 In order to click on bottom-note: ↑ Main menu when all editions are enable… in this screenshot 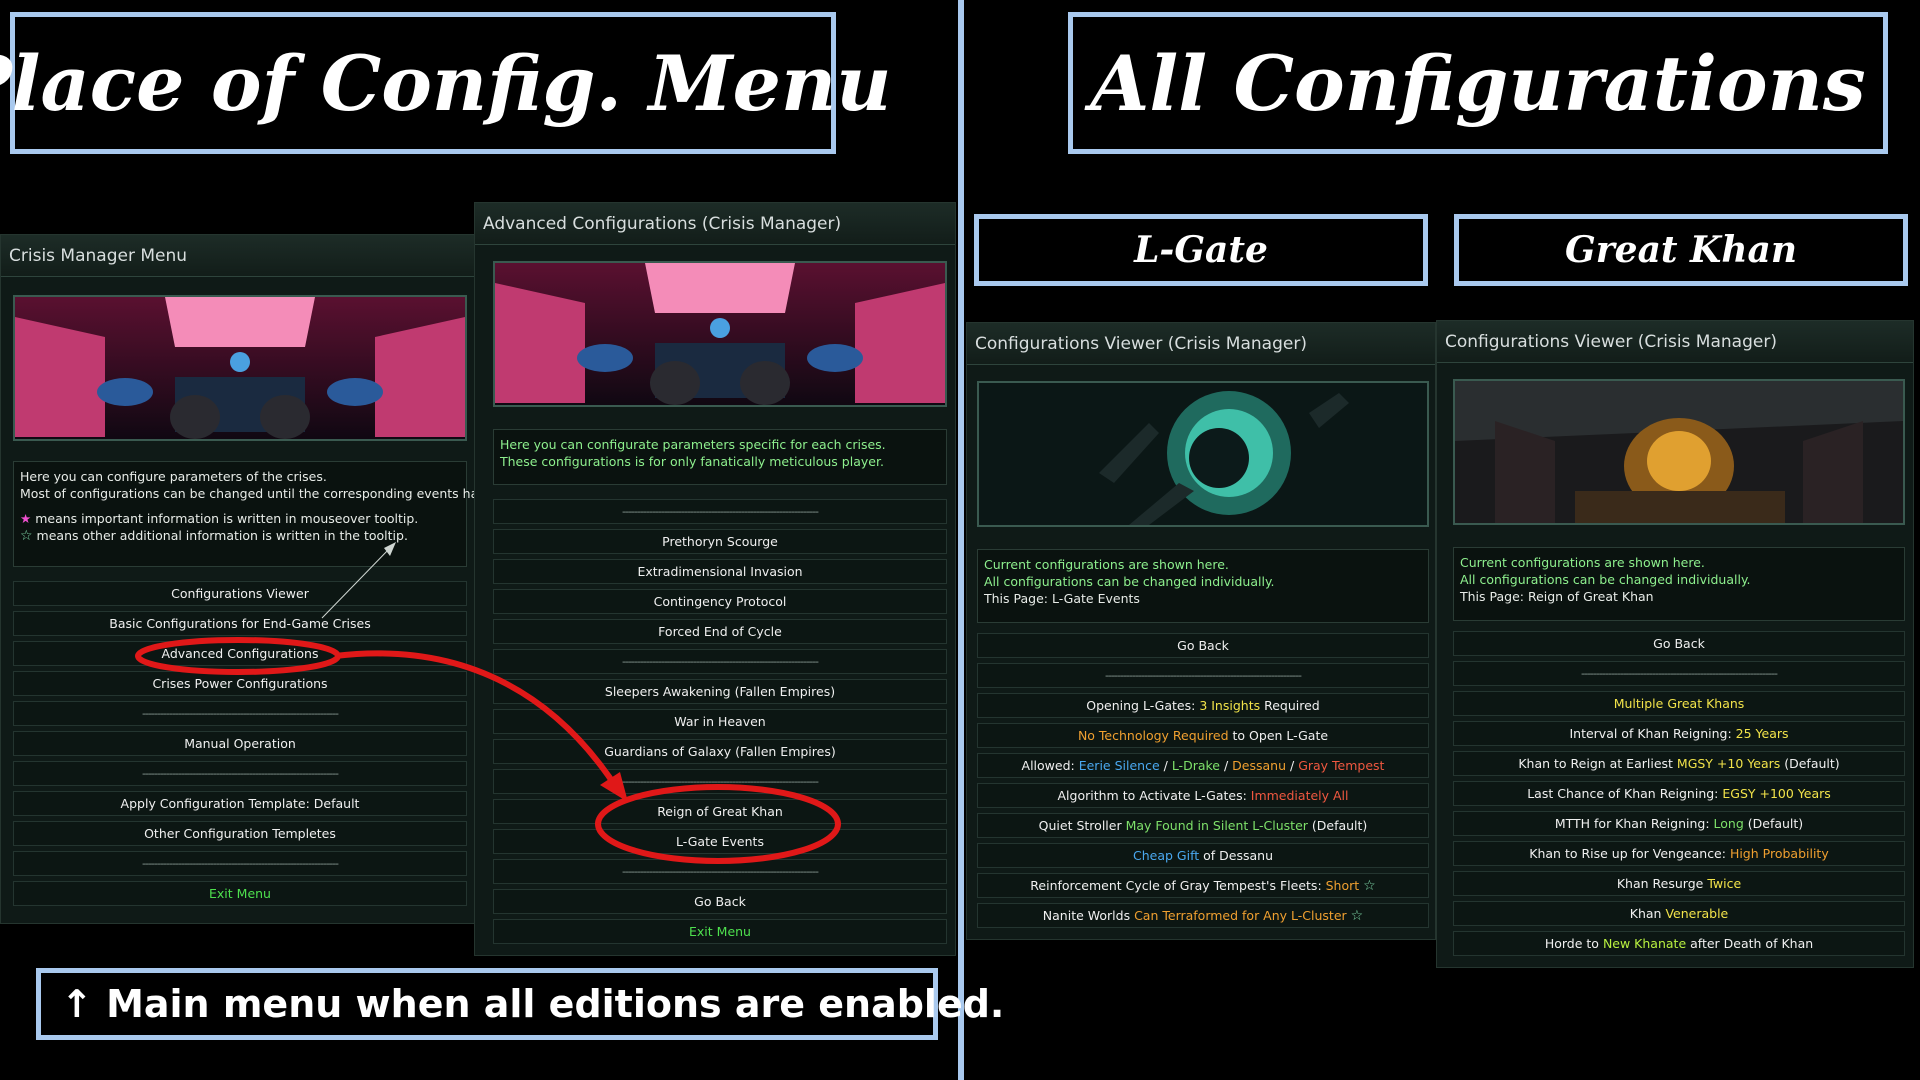, I will do `click(520, 1004)`.